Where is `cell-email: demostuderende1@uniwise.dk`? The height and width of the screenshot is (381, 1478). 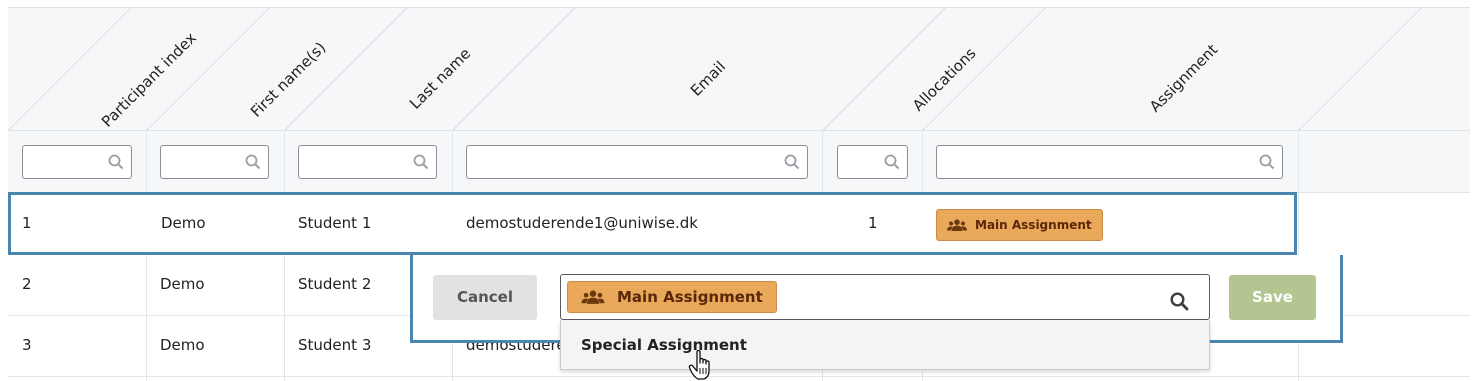
cell-email: demostuderende1@uniwise.dk is located at coordinates (582, 223).